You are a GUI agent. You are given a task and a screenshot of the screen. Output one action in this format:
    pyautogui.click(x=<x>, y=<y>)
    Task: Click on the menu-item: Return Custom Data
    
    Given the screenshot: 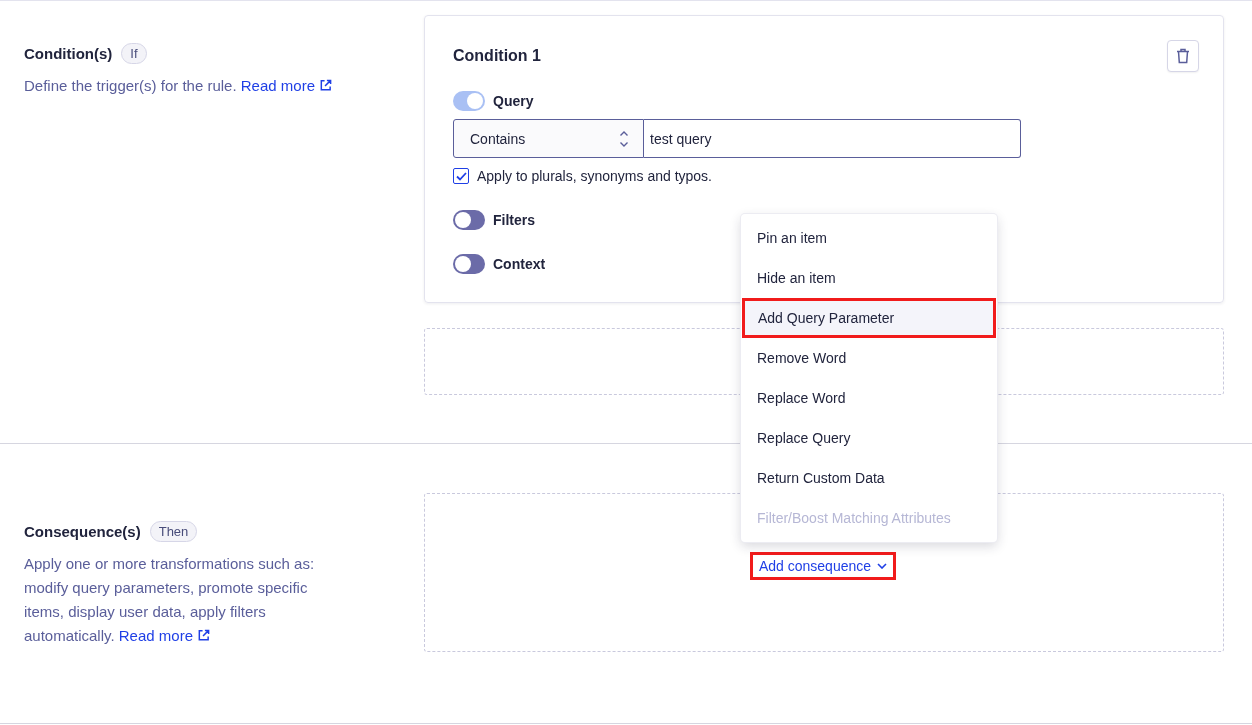 What is the action you would take?
    pyautogui.click(x=869, y=478)
    